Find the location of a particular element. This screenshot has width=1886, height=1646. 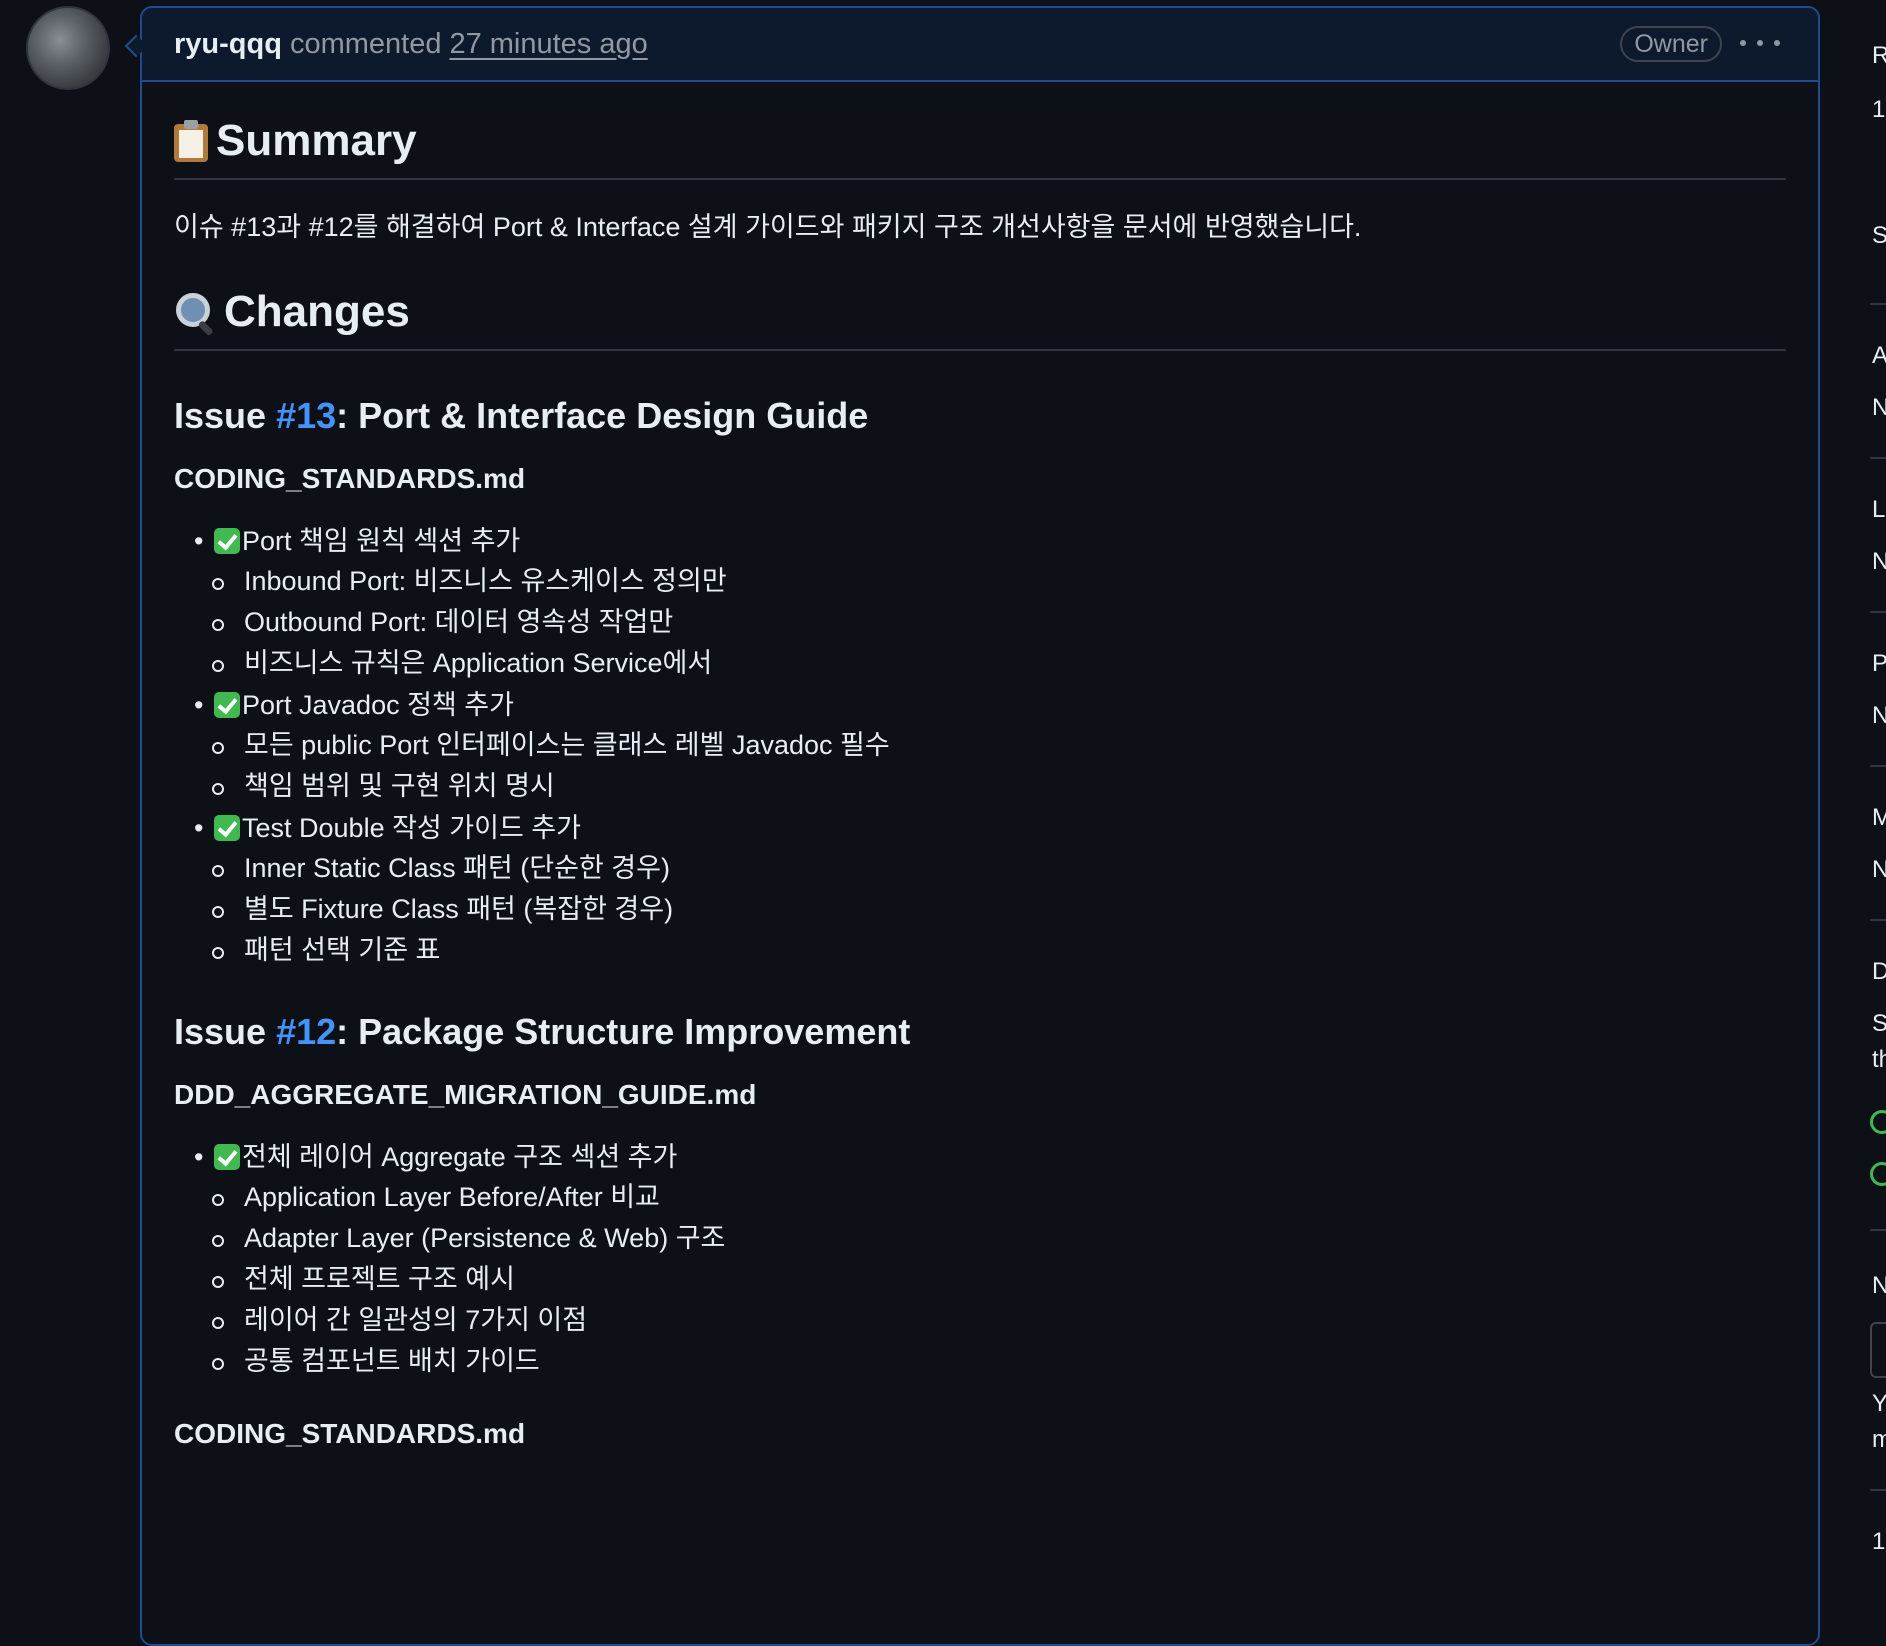

sidebar-text: L is located at coordinates (1878, 510).